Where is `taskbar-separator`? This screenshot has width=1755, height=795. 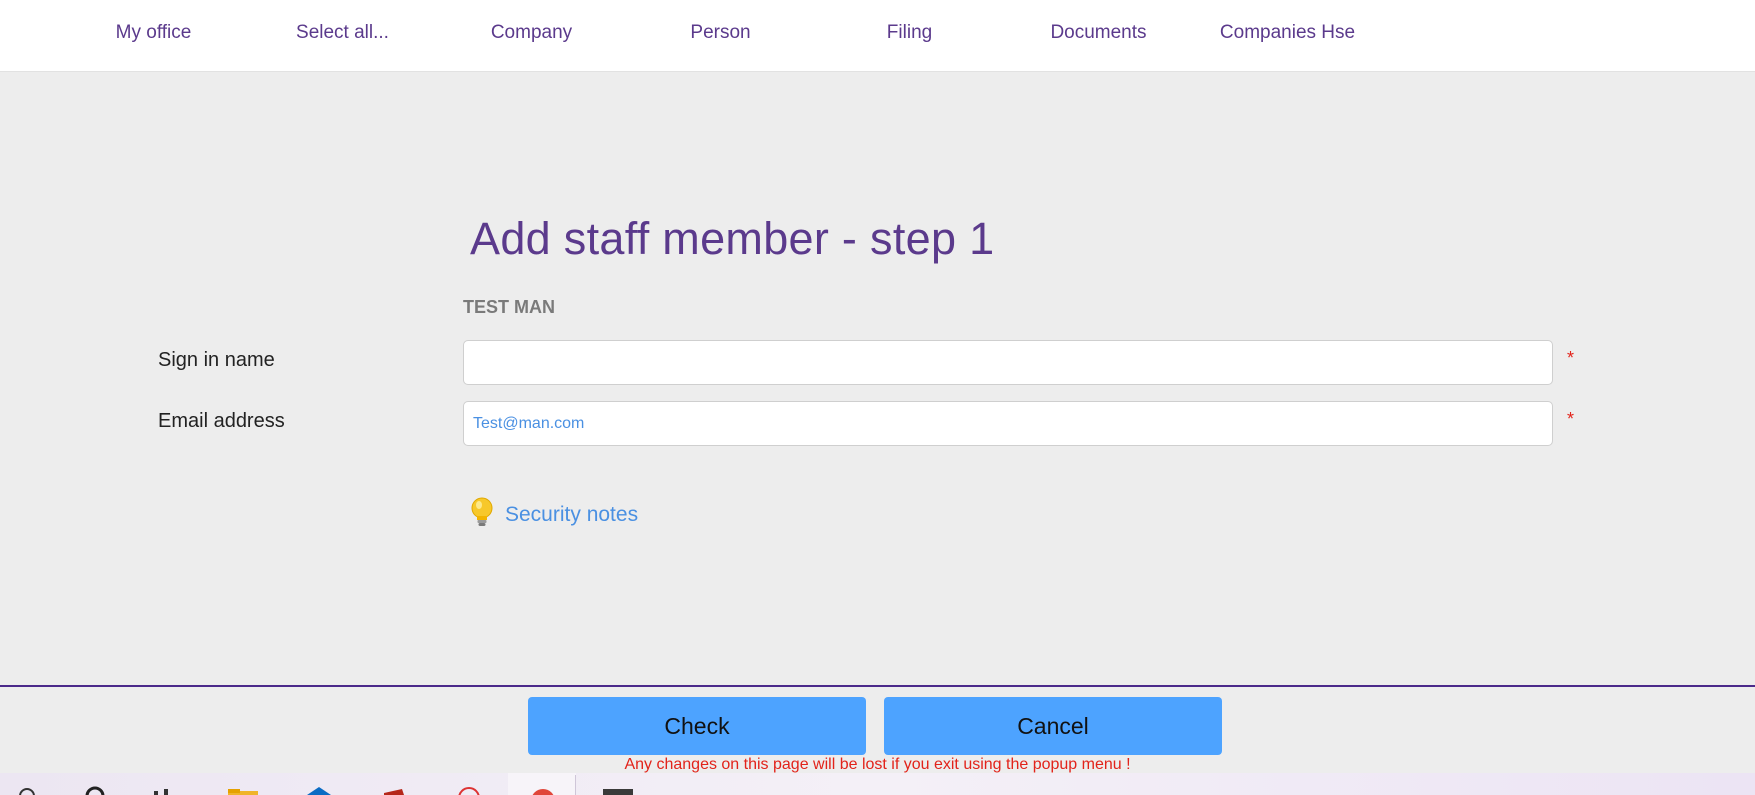
taskbar-separator is located at coordinates (575, 785).